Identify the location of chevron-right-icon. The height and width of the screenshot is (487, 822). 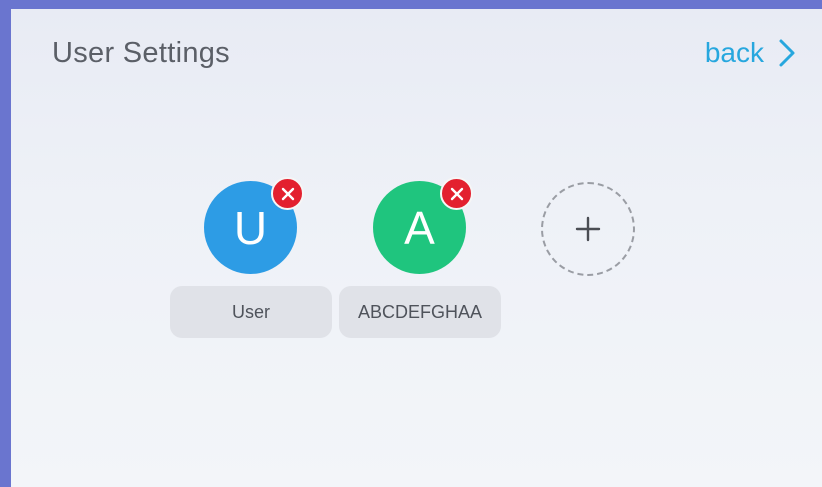
(787, 53).